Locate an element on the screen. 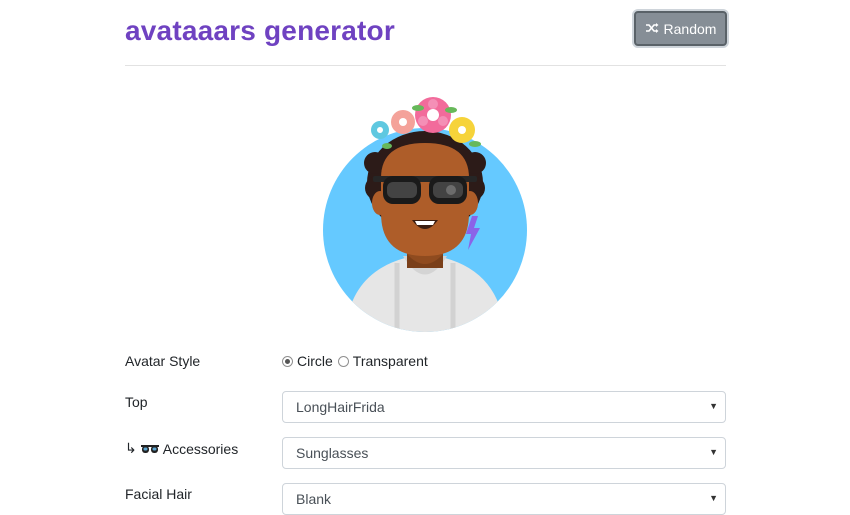 The image size is (850, 515). top-select: LongHairFrida ▼ is located at coordinates (504, 407).